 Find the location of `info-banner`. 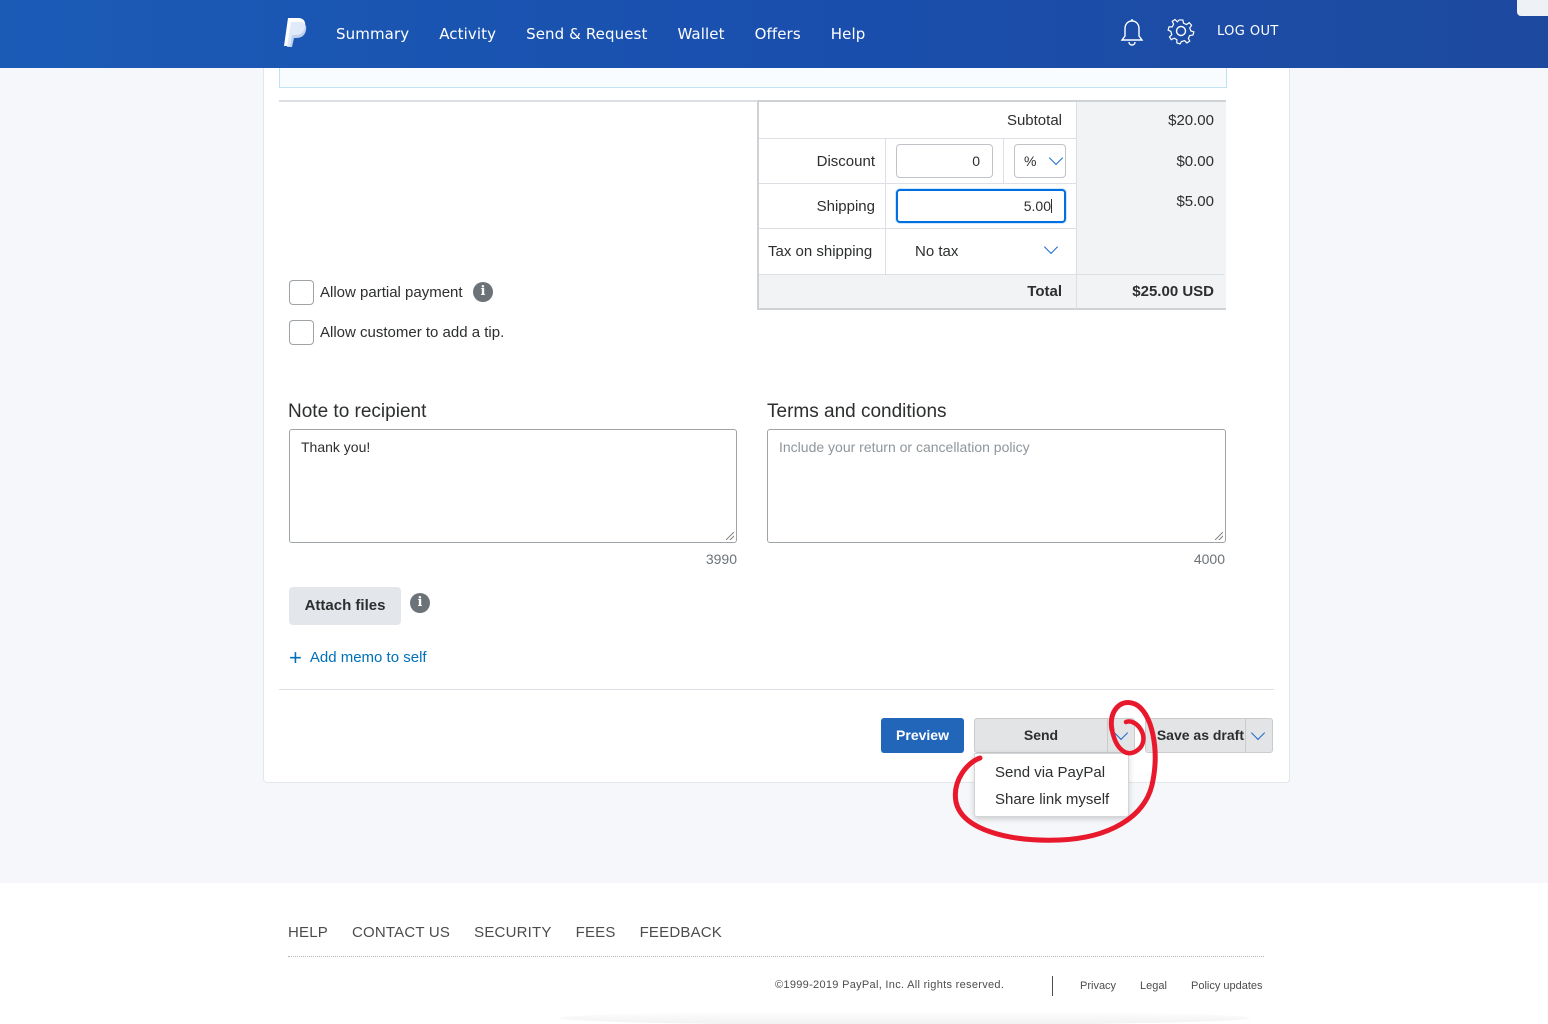

info-banner is located at coordinates (753, 78).